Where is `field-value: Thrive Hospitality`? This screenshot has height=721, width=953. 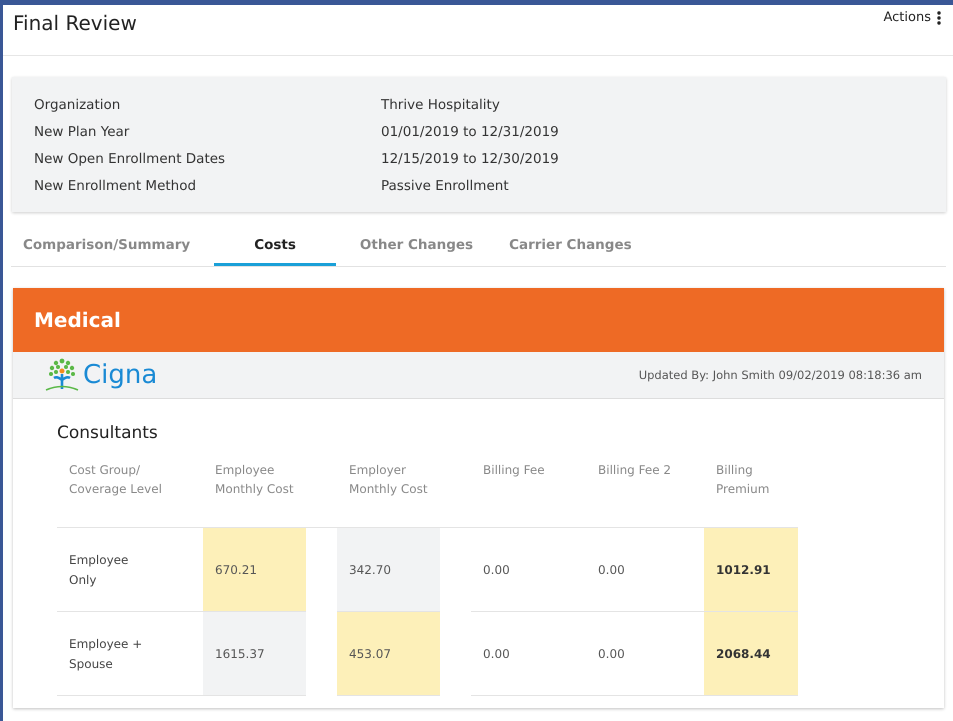 field-value: Thrive Hospitality is located at coordinates (441, 105).